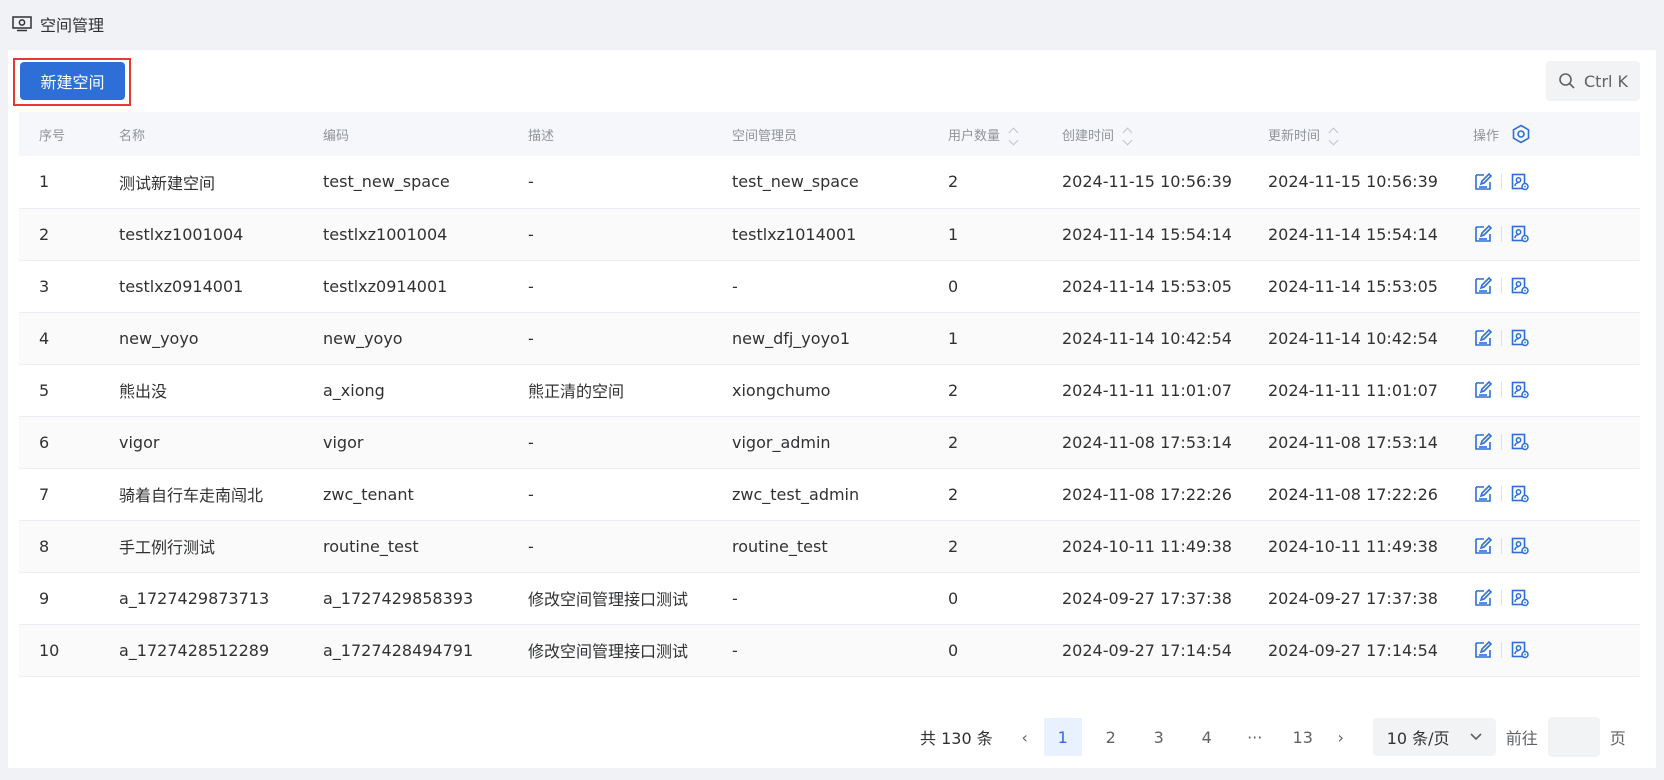 The image size is (1664, 780). I want to click on more-pages: ···, so click(1255, 737).